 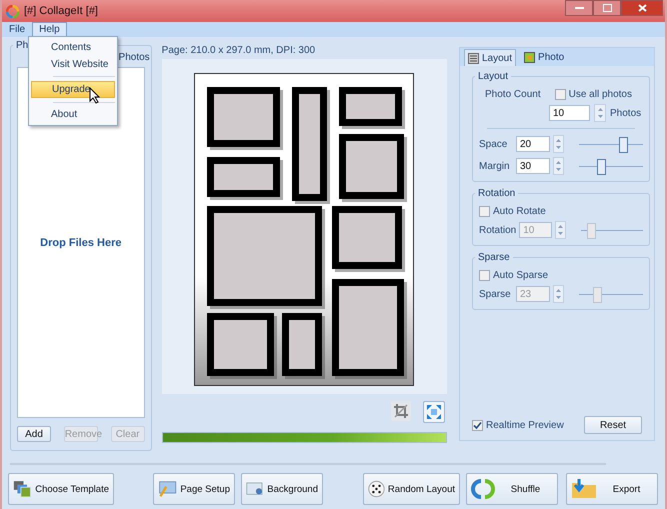 I want to click on group-title: Rotation, so click(x=496, y=193).